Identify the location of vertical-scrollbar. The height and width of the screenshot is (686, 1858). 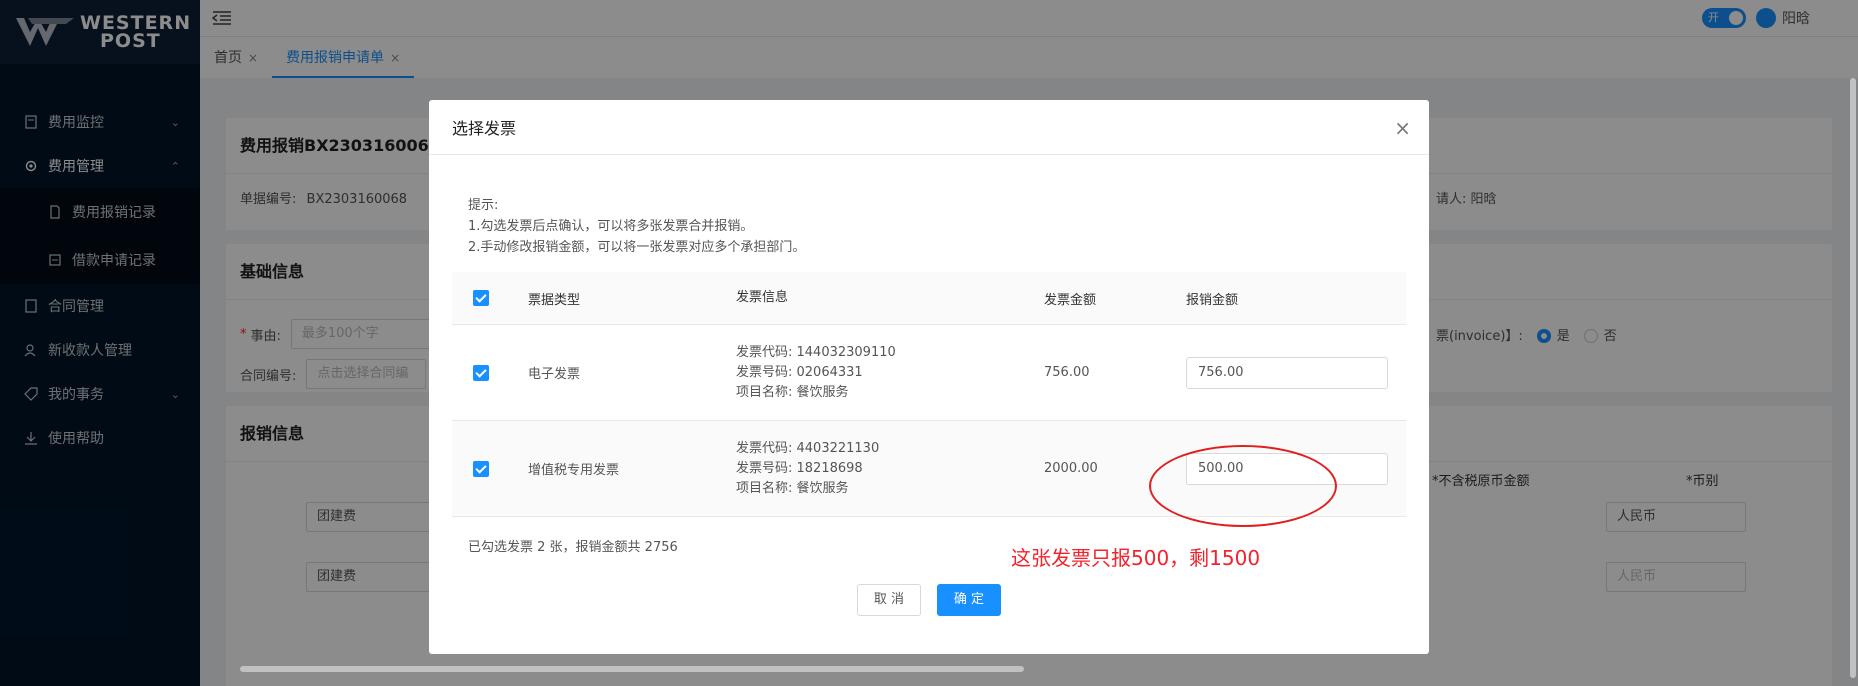
(1853, 378).